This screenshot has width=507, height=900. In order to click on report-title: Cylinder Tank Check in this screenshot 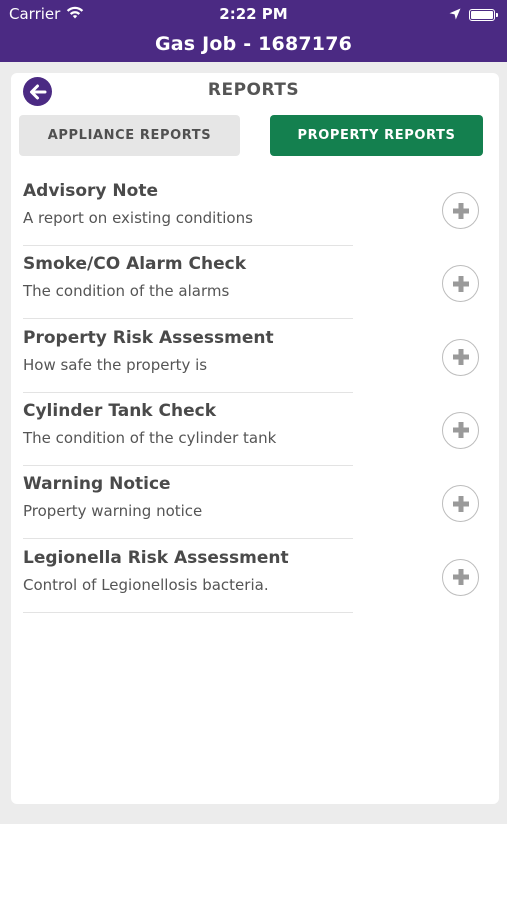, I will do `click(120, 410)`.